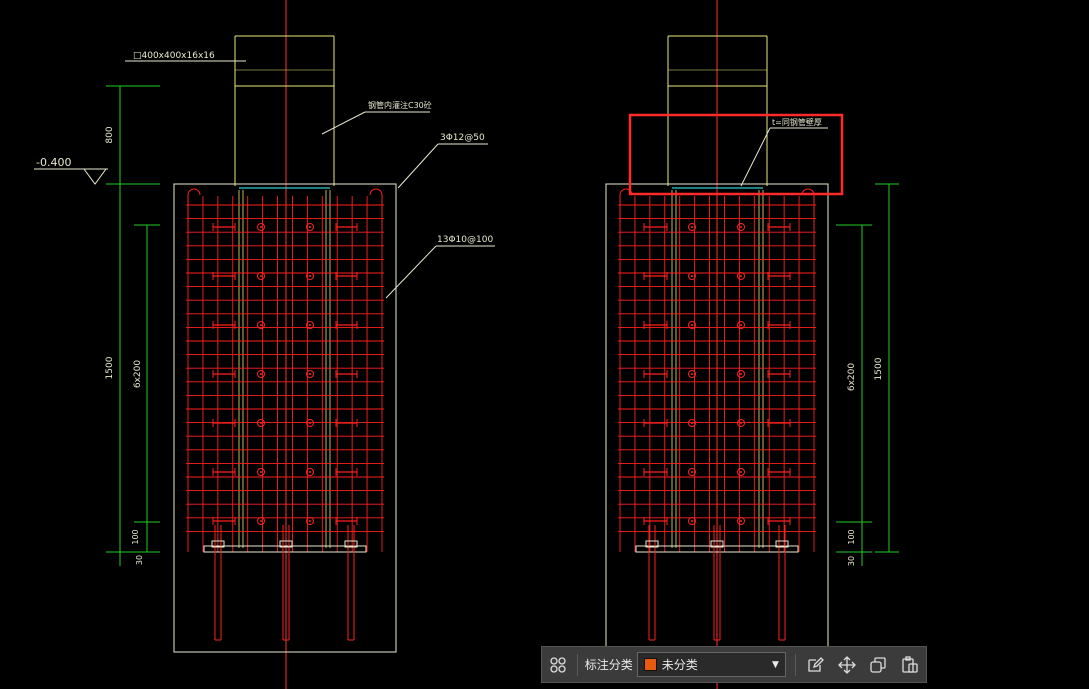 The image size is (1089, 689). What do you see at coordinates (878, 664) in the screenshot?
I see `copy-icon` at bounding box center [878, 664].